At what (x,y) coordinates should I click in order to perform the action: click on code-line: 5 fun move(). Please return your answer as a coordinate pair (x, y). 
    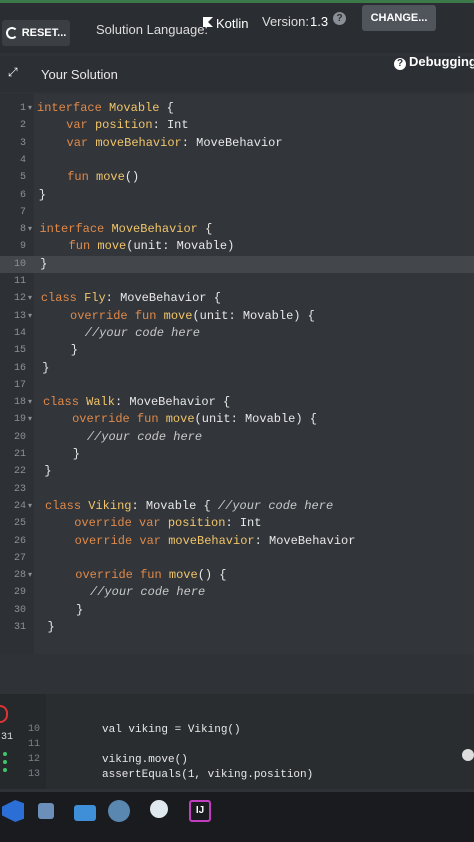
    Looking at the image, I should click on (237, 177).